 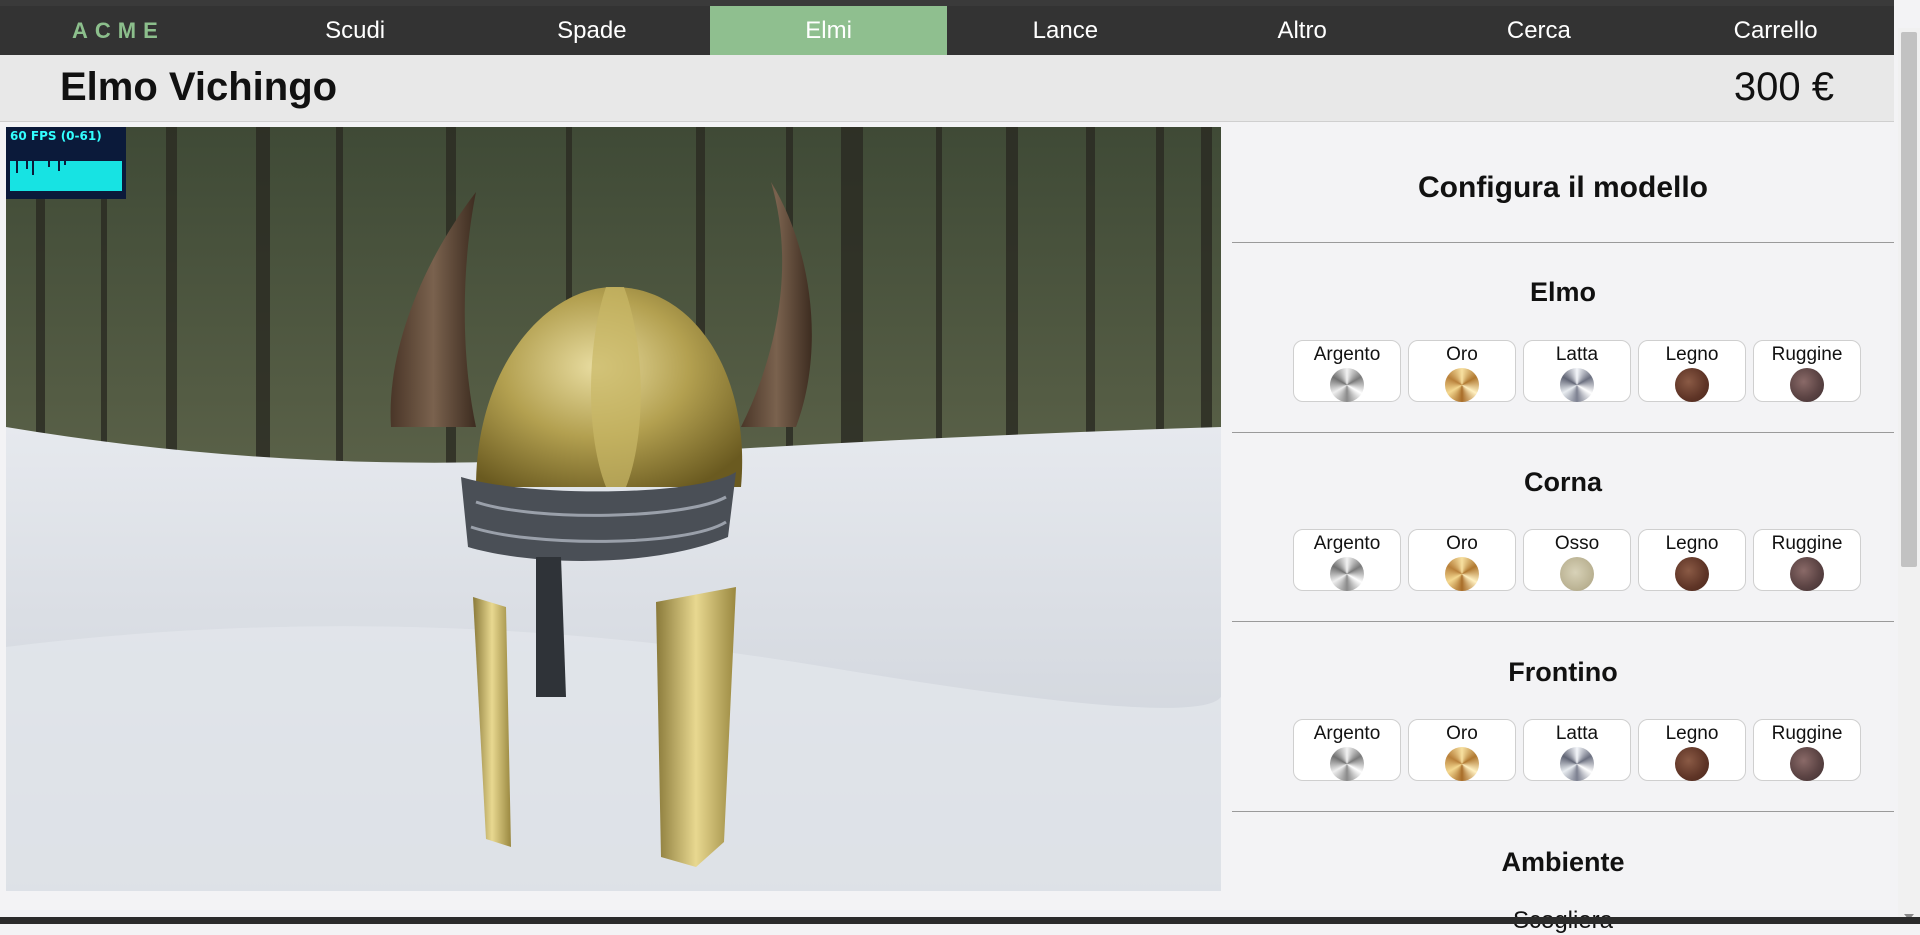 What do you see at coordinates (1577, 574) in the screenshot?
I see `osso-swatch-icon` at bounding box center [1577, 574].